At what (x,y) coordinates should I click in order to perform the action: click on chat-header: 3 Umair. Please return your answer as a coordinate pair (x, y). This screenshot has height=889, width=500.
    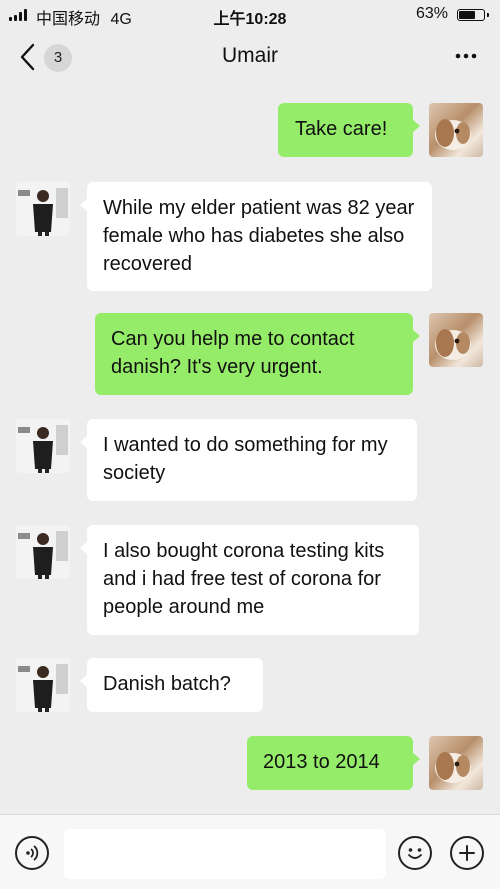
    Looking at the image, I should click on (250, 58).